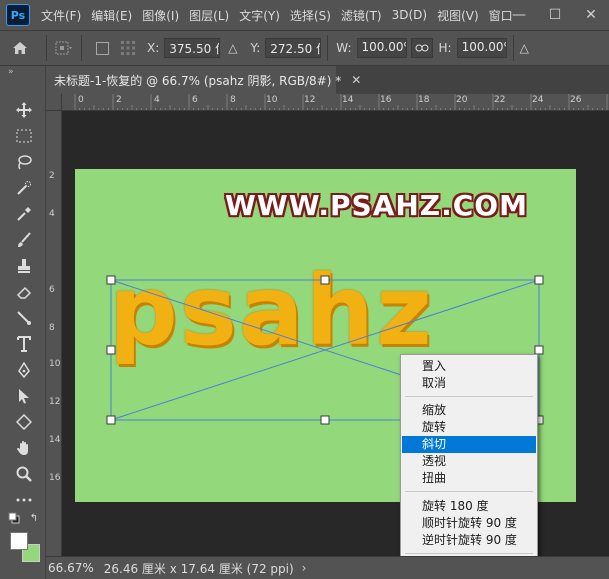 The height and width of the screenshot is (579, 609). What do you see at coordinates (469, 383) in the screenshot?
I see `menu-item-cancel: 取消` at bounding box center [469, 383].